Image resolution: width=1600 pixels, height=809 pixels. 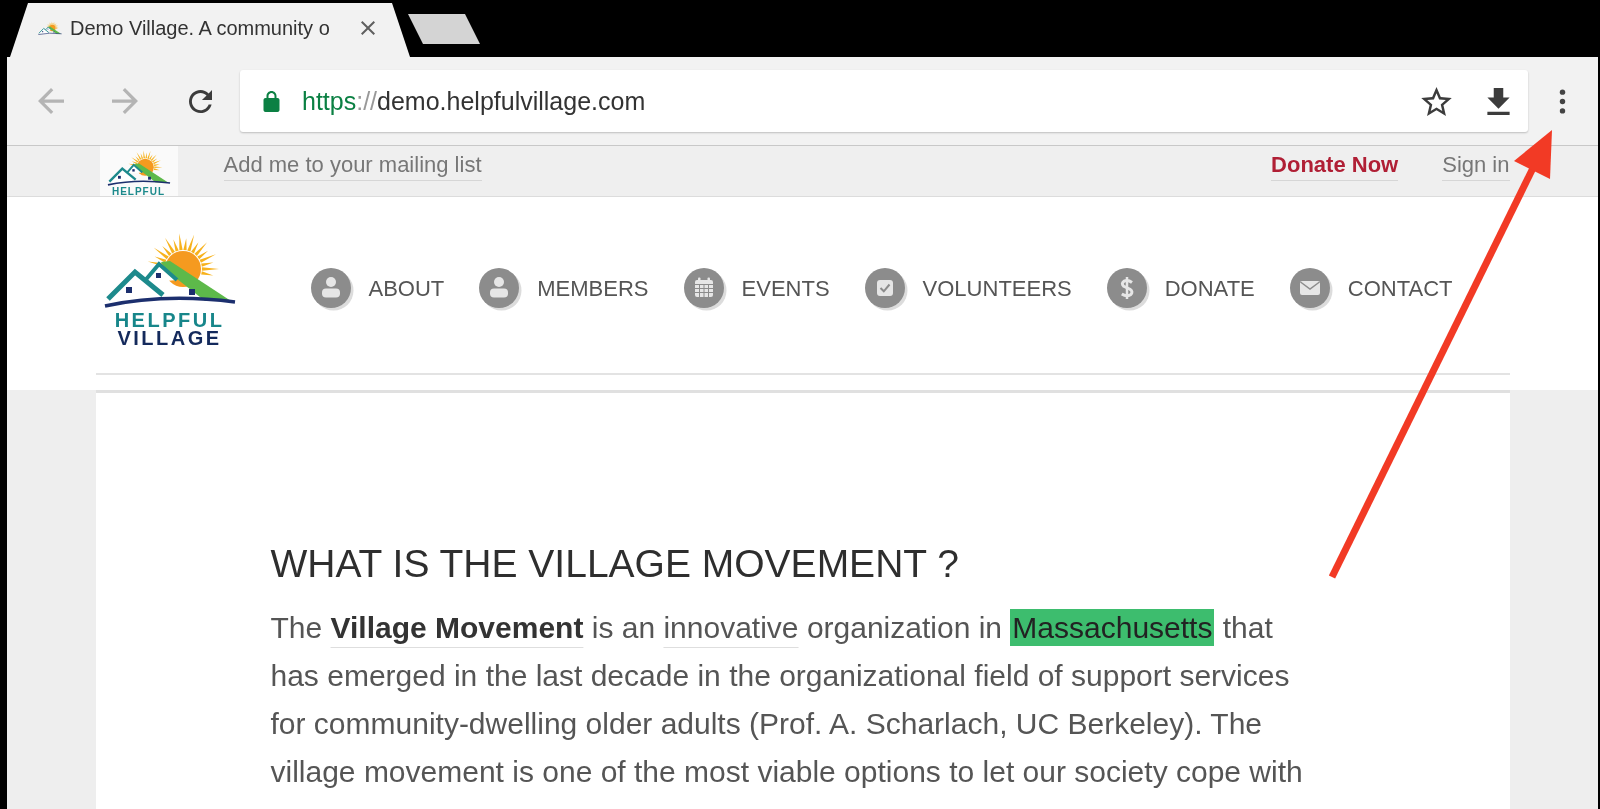 What do you see at coordinates (615, 564) in the screenshot?
I see `section-heading: WHAT IS THE VILLAGE MOVEMENT ?` at bounding box center [615, 564].